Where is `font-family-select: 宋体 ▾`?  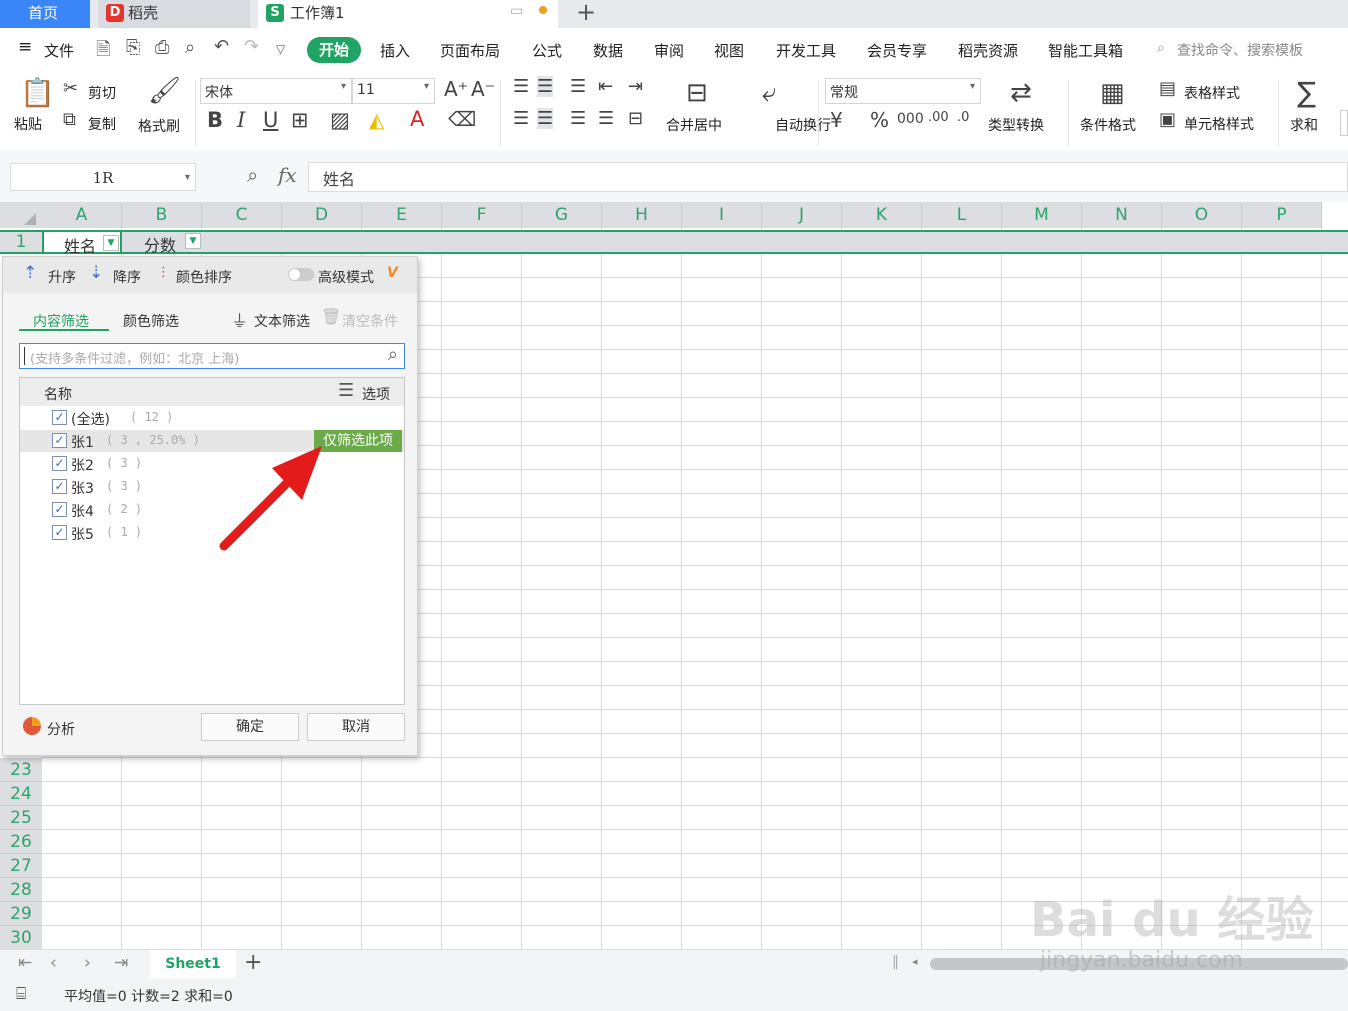
font-family-select: 宋体 ▾ is located at coordinates (276, 91).